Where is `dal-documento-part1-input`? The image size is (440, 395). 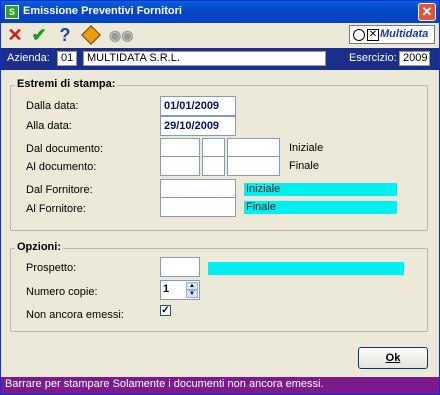
dal-documento-part1-input is located at coordinates (180, 148).